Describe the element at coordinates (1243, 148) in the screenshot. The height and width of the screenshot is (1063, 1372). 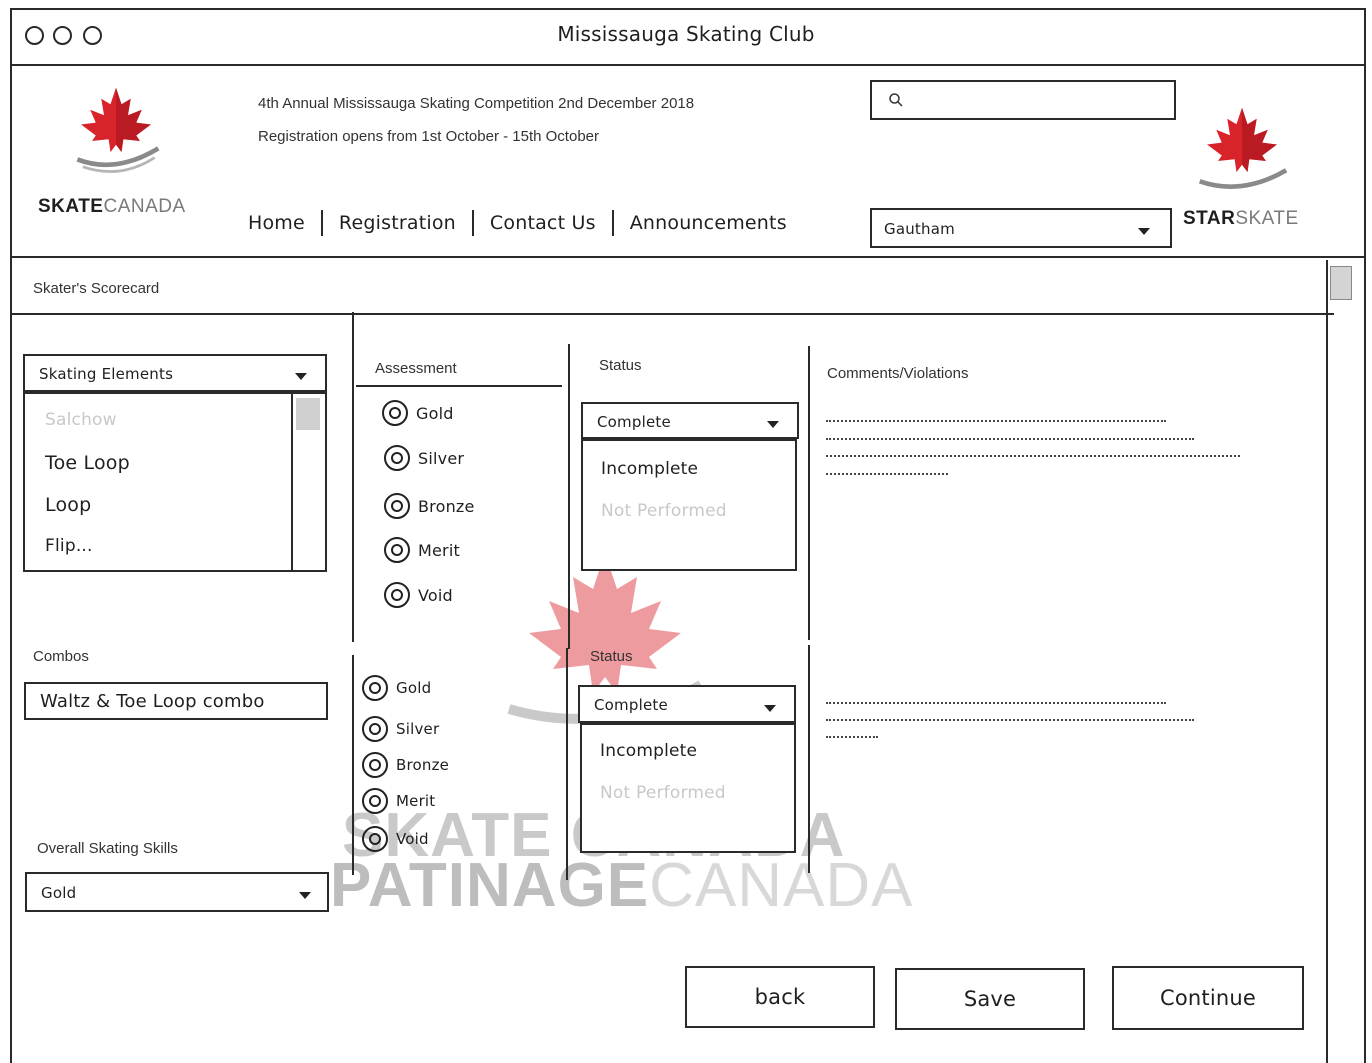
I see `starskate-logo-icon` at that location.